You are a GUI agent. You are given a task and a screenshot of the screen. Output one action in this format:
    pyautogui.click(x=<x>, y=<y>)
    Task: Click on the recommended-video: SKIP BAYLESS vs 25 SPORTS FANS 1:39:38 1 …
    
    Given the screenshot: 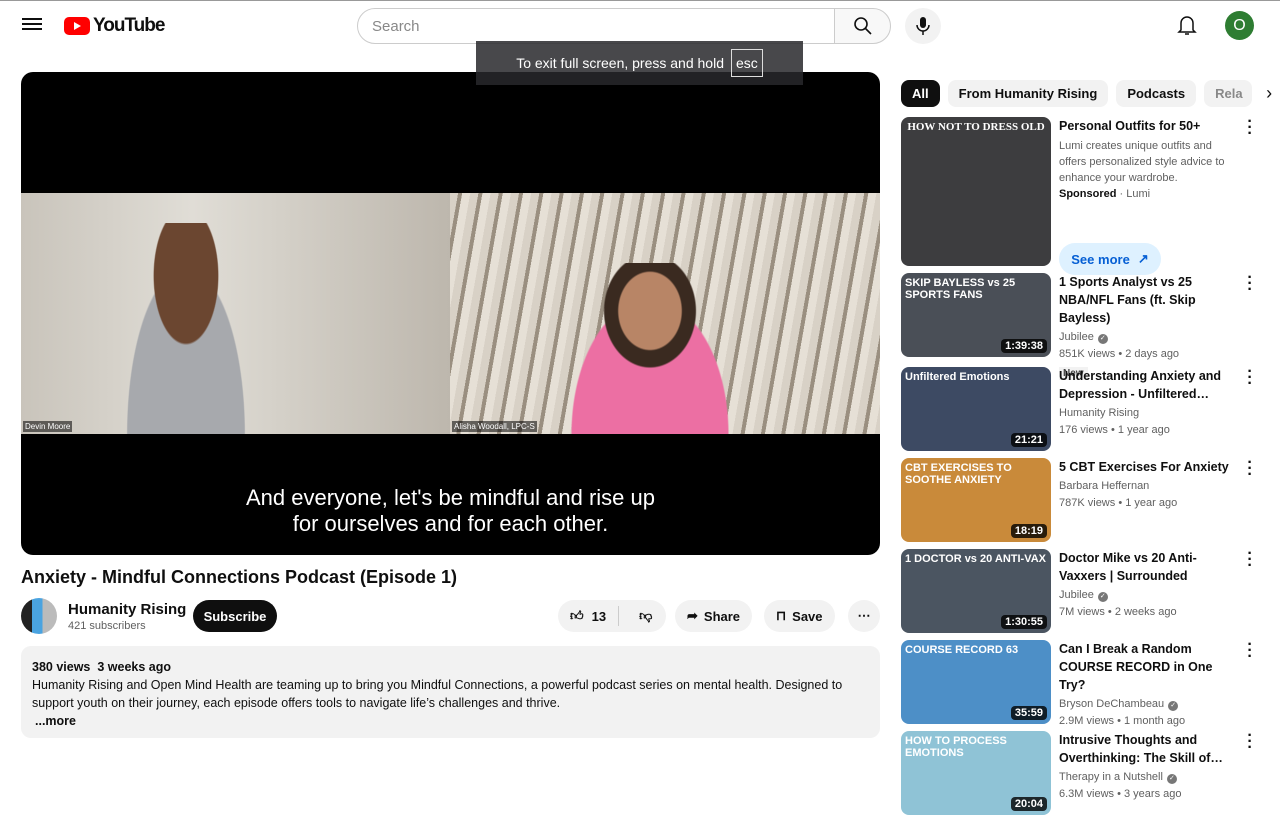 What is the action you would take?
    pyautogui.click(x=1086, y=325)
    